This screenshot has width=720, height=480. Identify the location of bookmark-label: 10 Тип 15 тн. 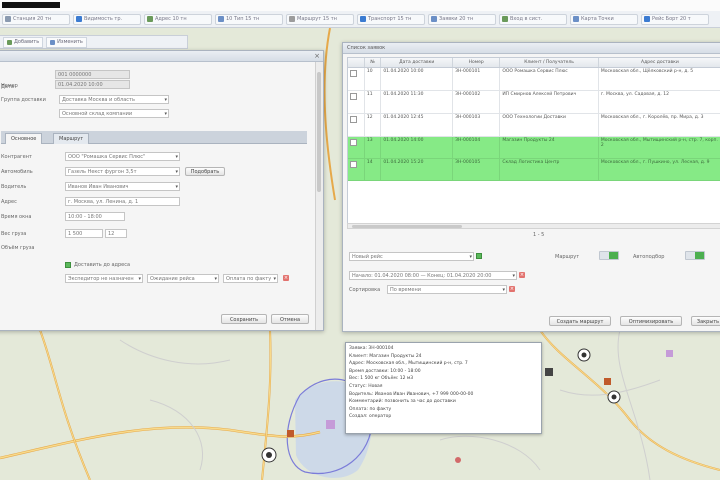
(243, 19).